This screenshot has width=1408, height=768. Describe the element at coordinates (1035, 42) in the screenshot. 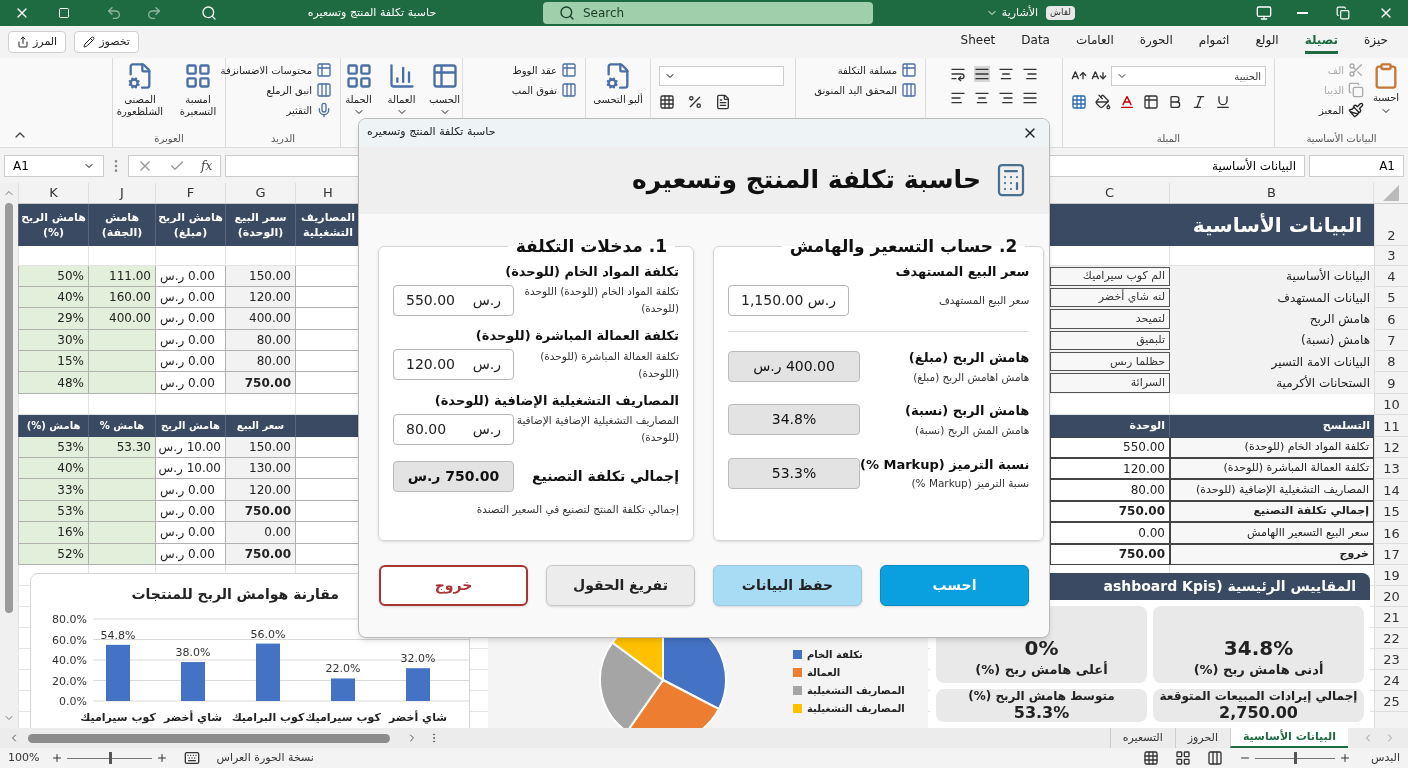

I see `ribbon-tab: Data` at that location.